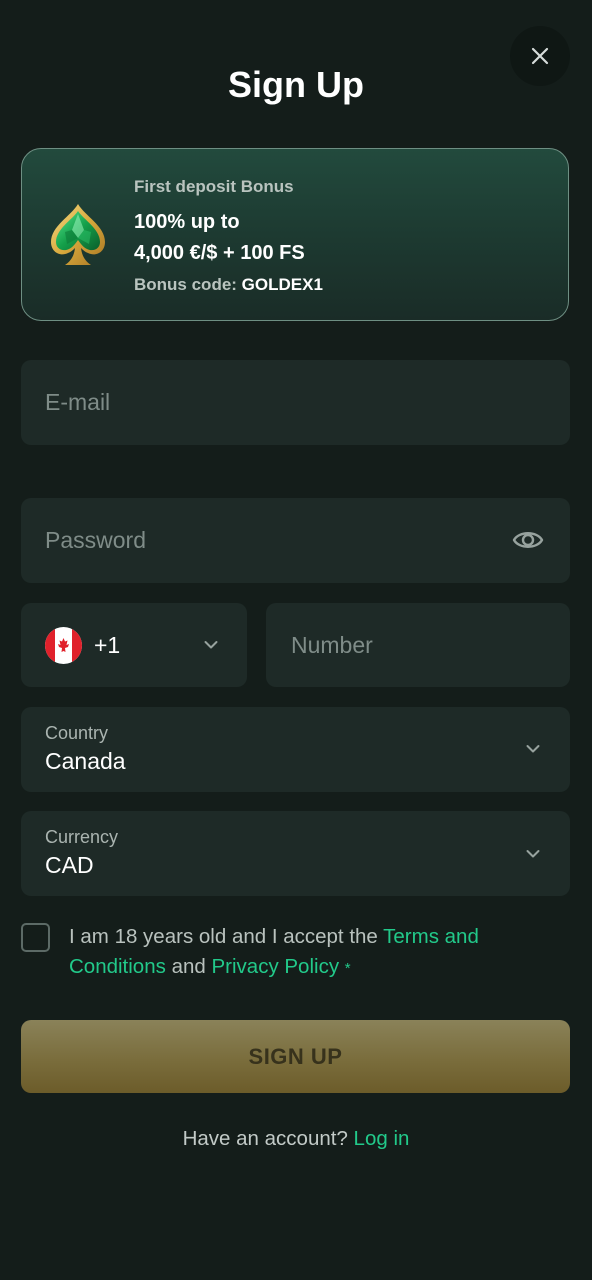 This screenshot has height=1280, width=592. Describe the element at coordinates (295, 402) in the screenshot. I see `email-field: E-mail` at that location.